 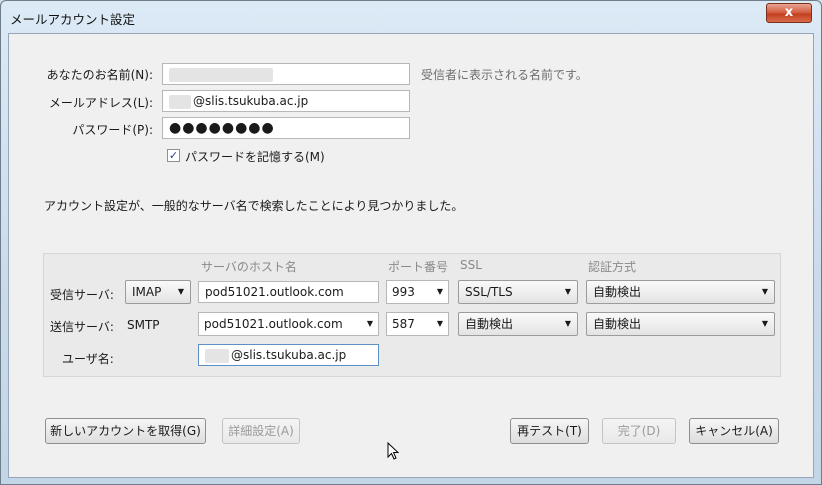 What do you see at coordinates (518, 324) in the screenshot?
I see `outgoing-ssl-select: 自動検出 ▼` at bounding box center [518, 324].